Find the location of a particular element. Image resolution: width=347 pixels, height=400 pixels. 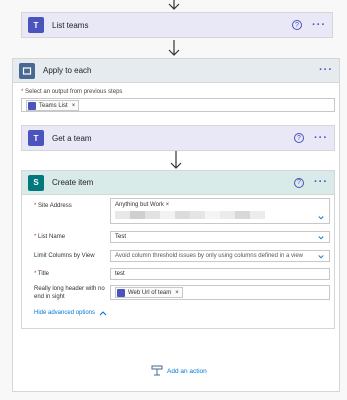

web-url-field: Web Url of team × is located at coordinates (220, 292).